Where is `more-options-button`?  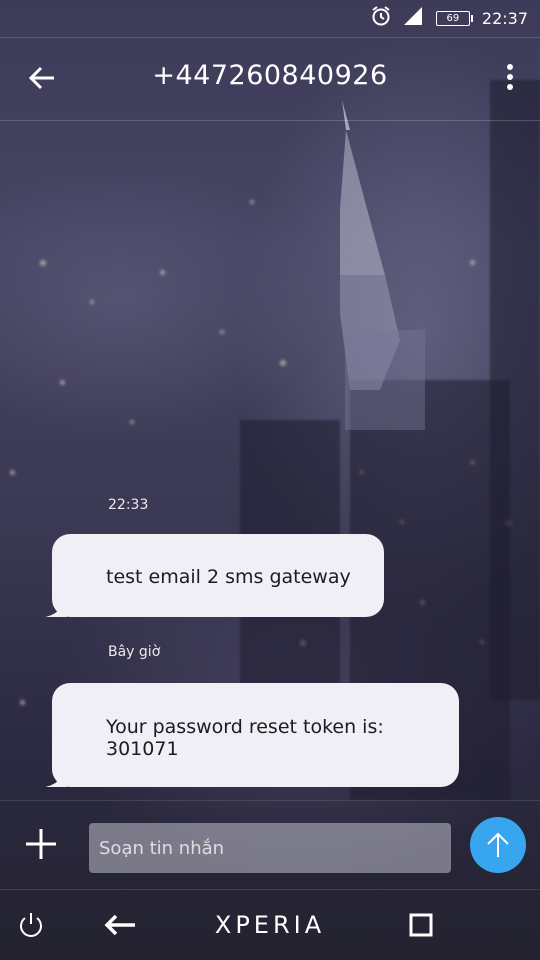
more-options-button is located at coordinates (510, 79).